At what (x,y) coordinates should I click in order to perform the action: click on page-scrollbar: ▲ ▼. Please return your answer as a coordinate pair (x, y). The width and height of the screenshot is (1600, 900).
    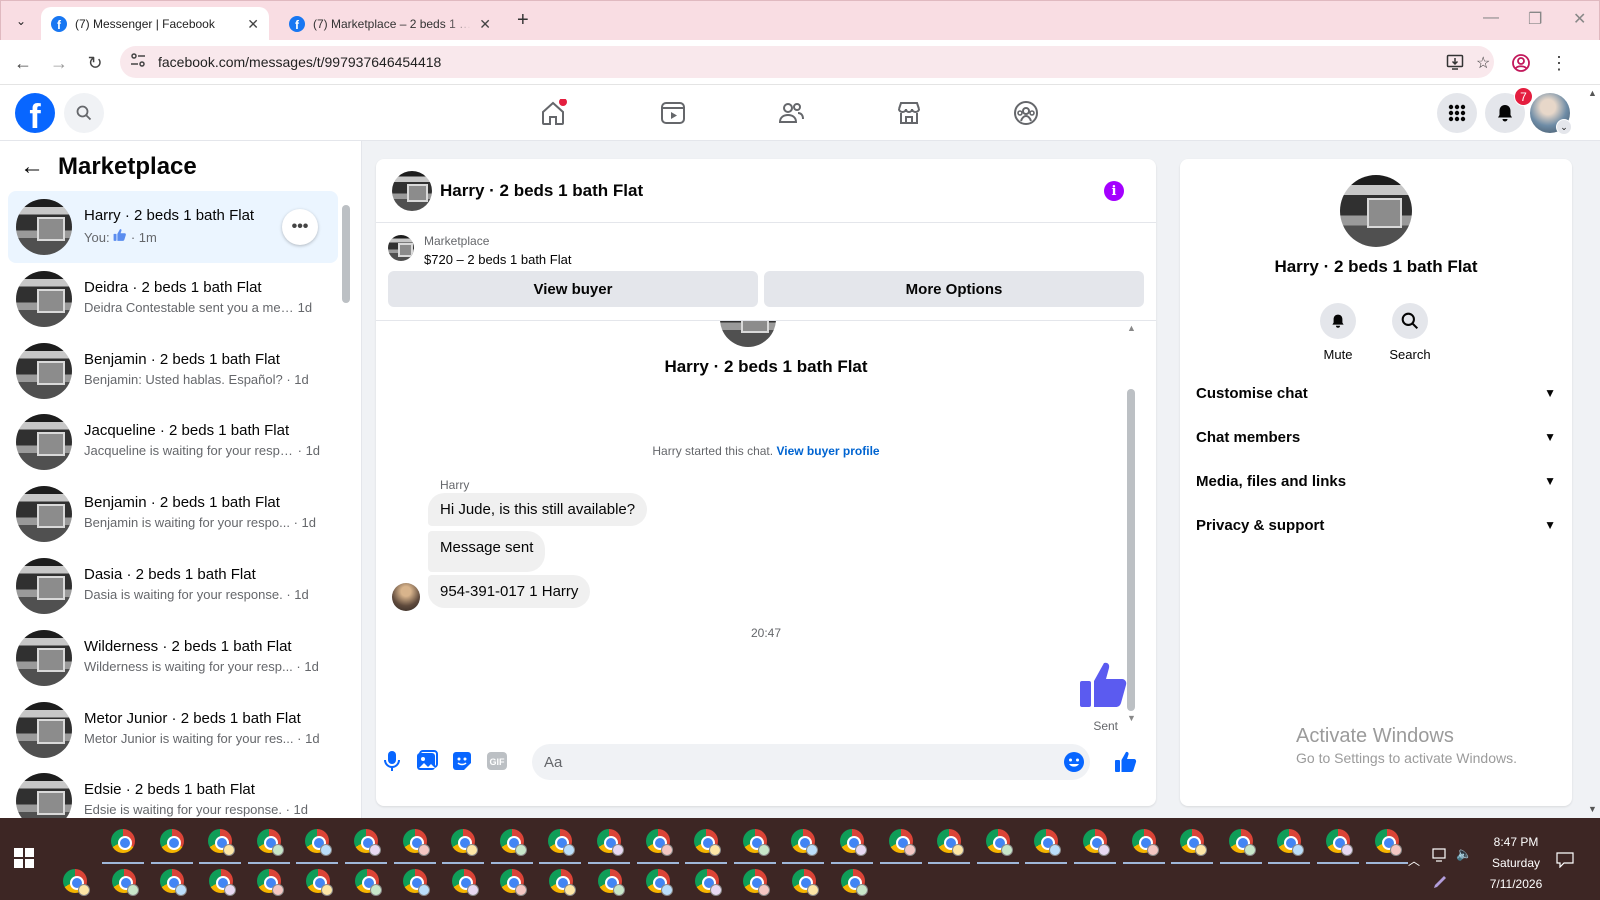
    Looking at the image, I should click on (1593, 453).